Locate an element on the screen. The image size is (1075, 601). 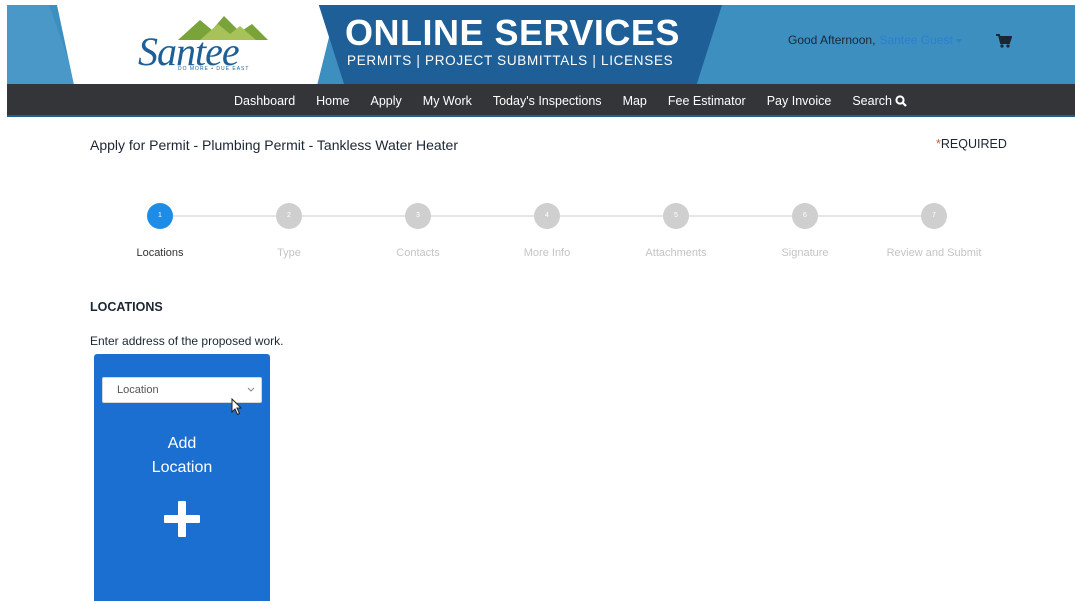
chevron-down-icon is located at coordinates (251, 389).